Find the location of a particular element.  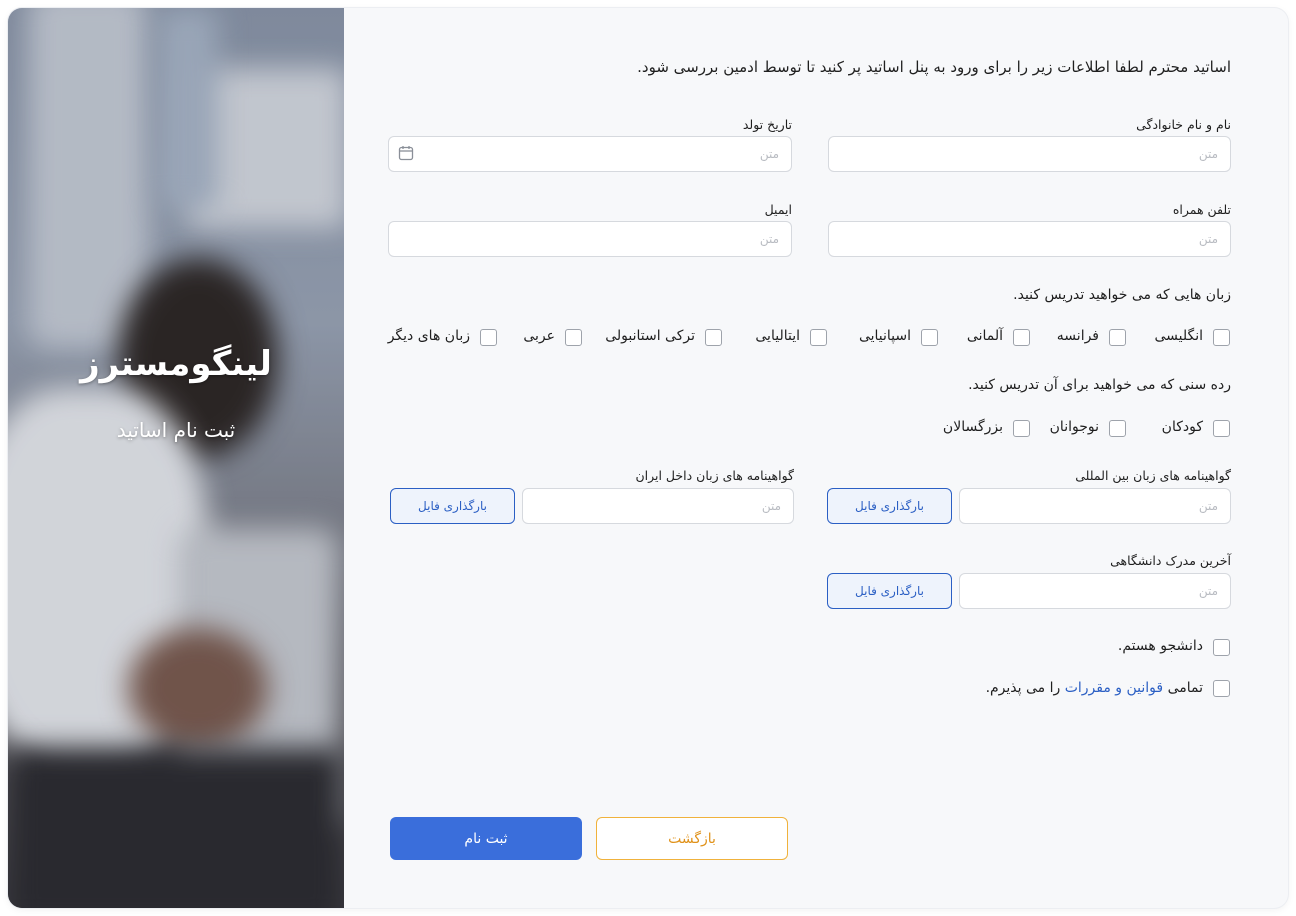

option-label: زبان های دیگر is located at coordinates (428, 336).